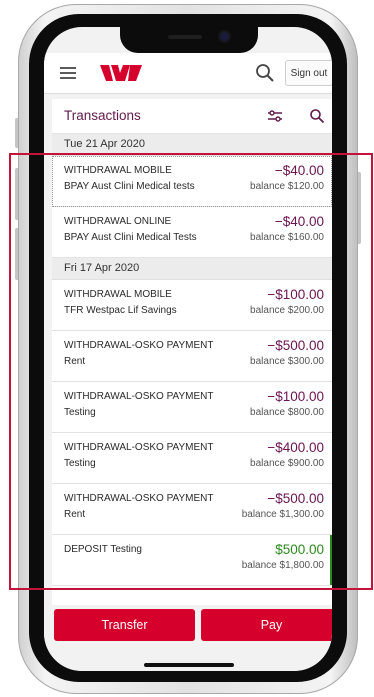 This screenshot has width=374, height=697. What do you see at coordinates (118, 221) in the screenshot?
I see `transaction-type: WITHDRAWAL ONLINE` at bounding box center [118, 221].